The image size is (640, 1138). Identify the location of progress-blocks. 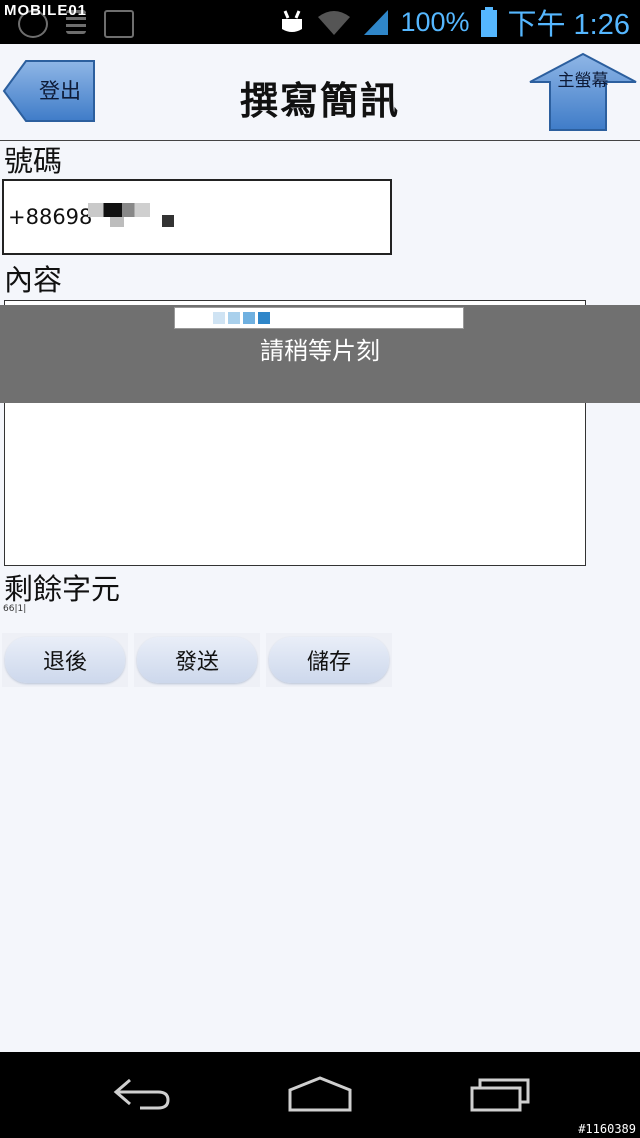
(241, 318).